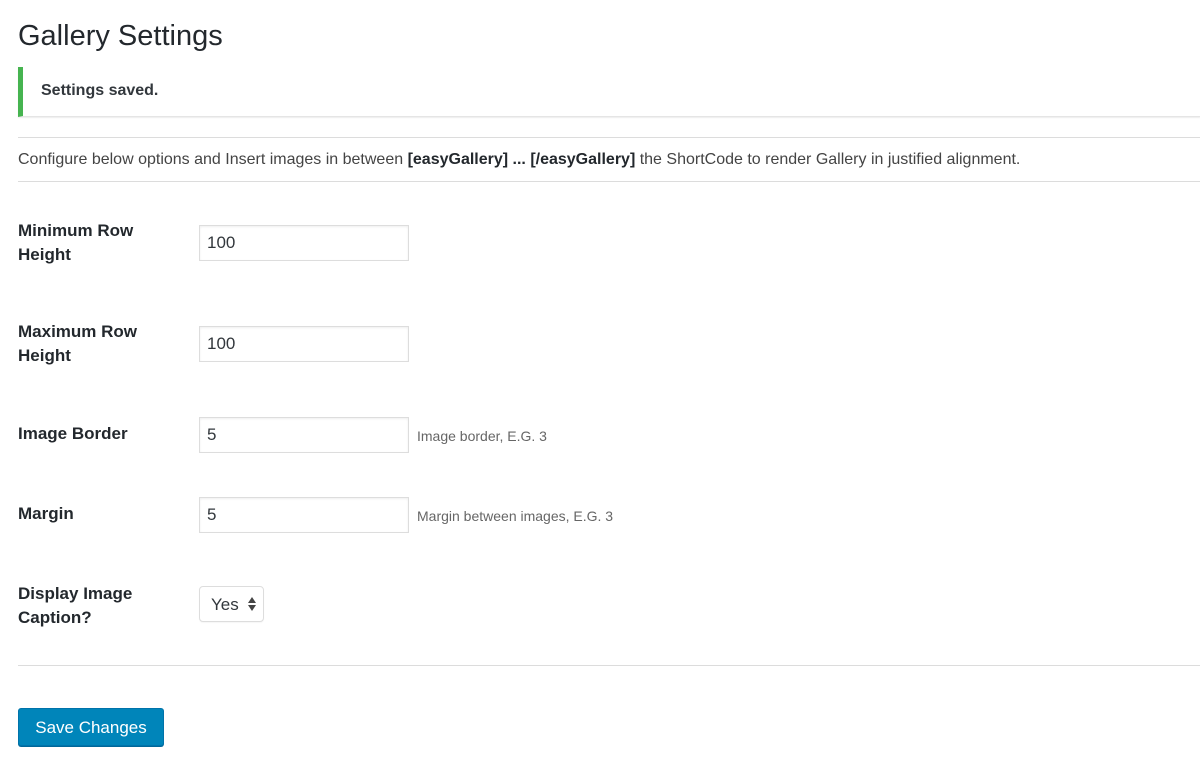 The height and width of the screenshot is (781, 1200). I want to click on display-caption-label: Display Image Caption?, so click(75, 605).